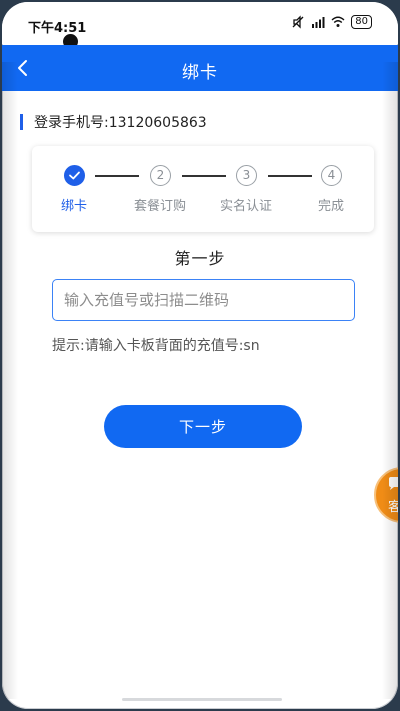  I want to click on checkmark-icon, so click(74, 175).